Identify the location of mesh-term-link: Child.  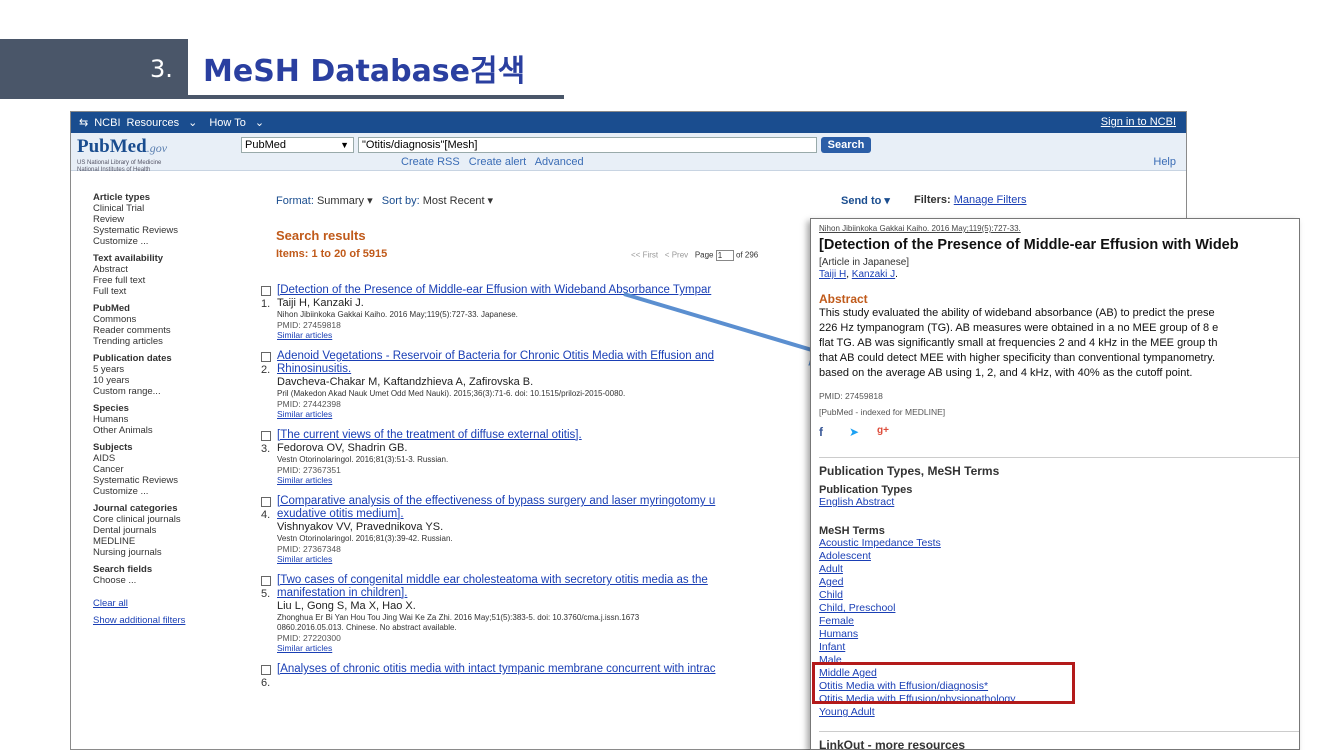
(1059, 595).